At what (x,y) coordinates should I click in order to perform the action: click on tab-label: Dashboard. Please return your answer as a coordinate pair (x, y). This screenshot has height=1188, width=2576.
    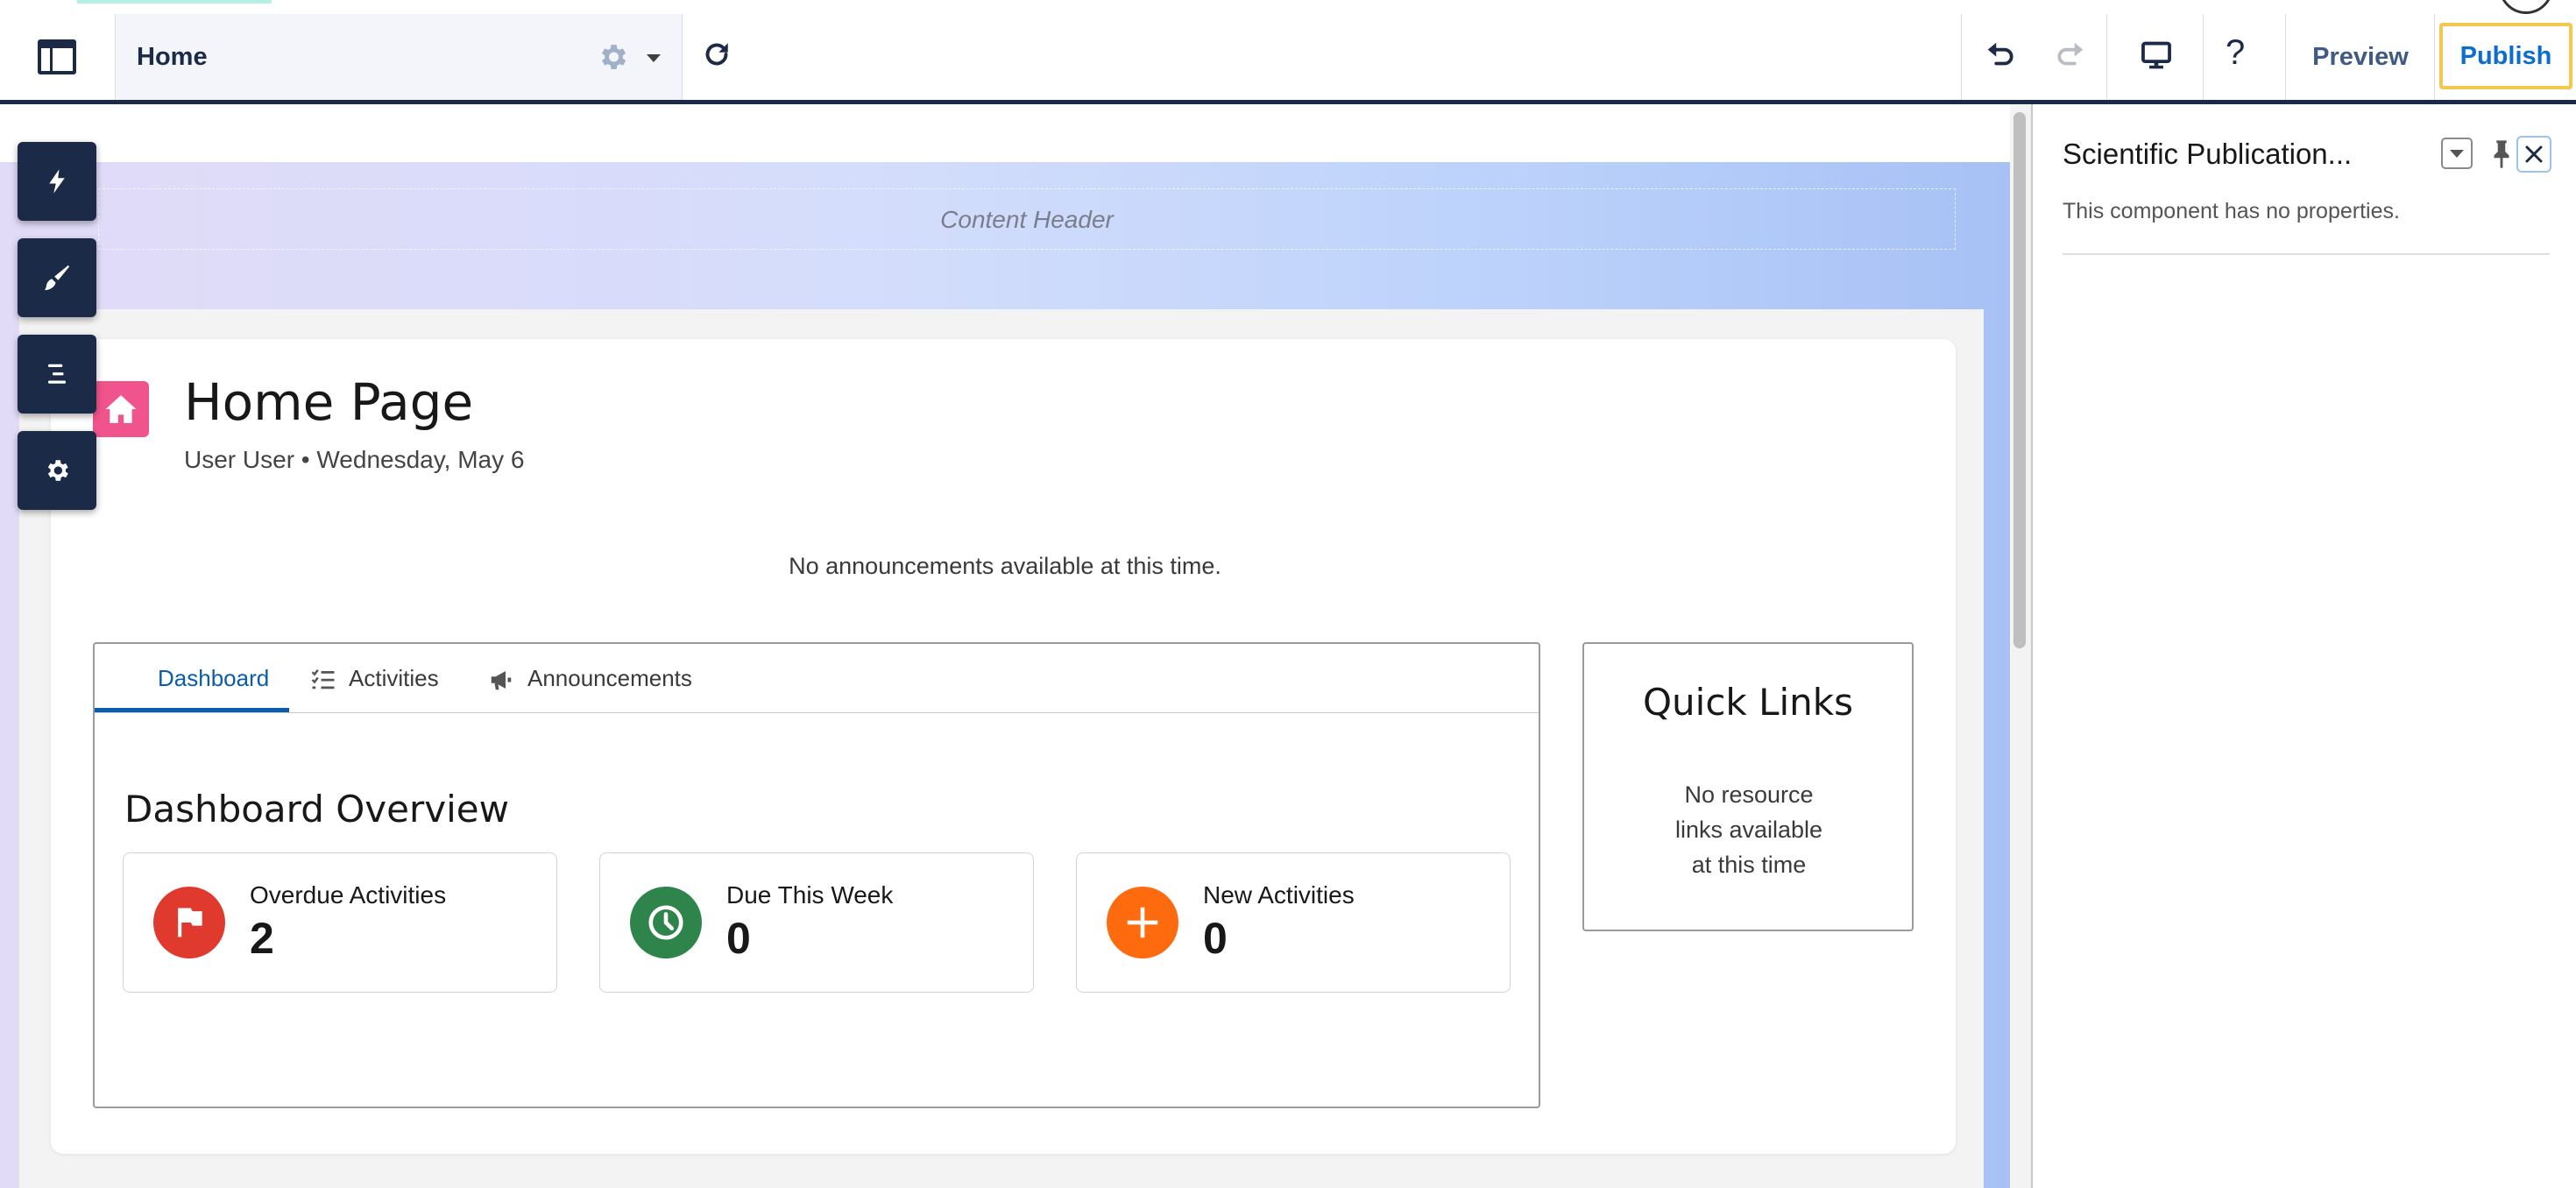
    Looking at the image, I should click on (214, 678).